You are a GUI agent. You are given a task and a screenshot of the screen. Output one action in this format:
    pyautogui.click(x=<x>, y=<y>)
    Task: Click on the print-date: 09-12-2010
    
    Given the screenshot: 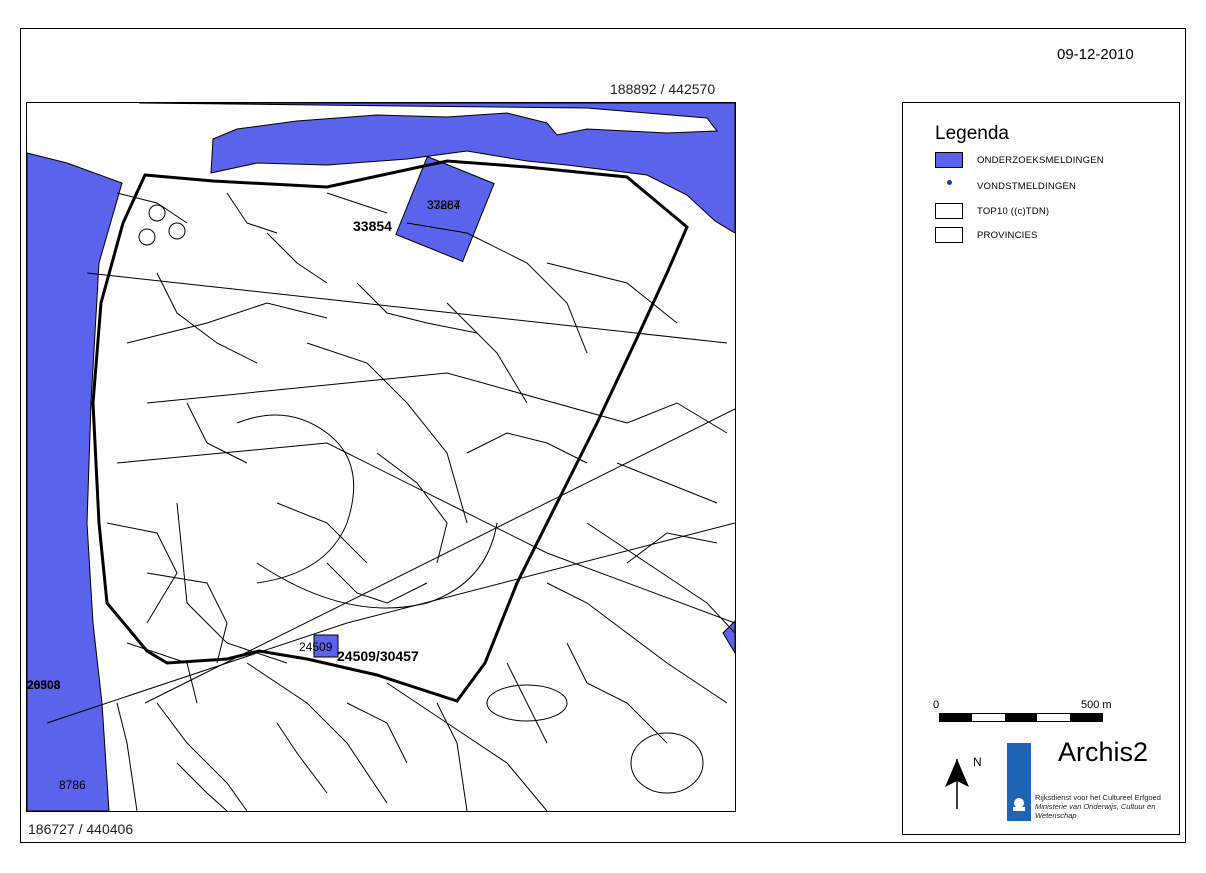 What is the action you would take?
    pyautogui.click(x=1095, y=54)
    